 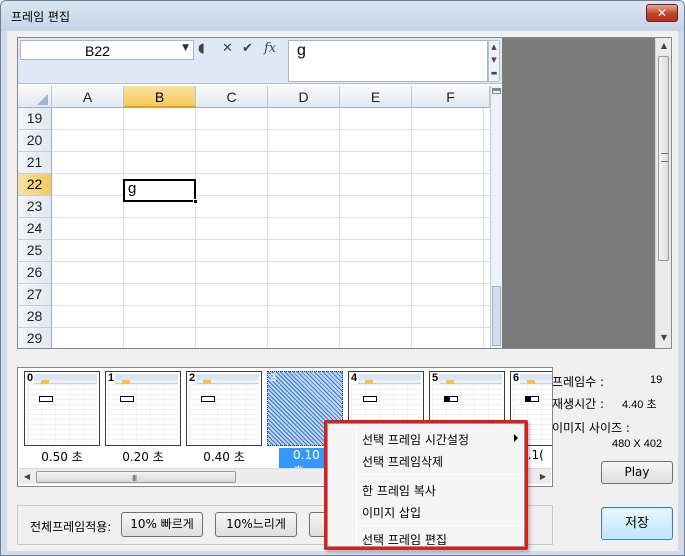 I want to click on filmstrip-scroll-thumb: III, so click(x=136, y=477).